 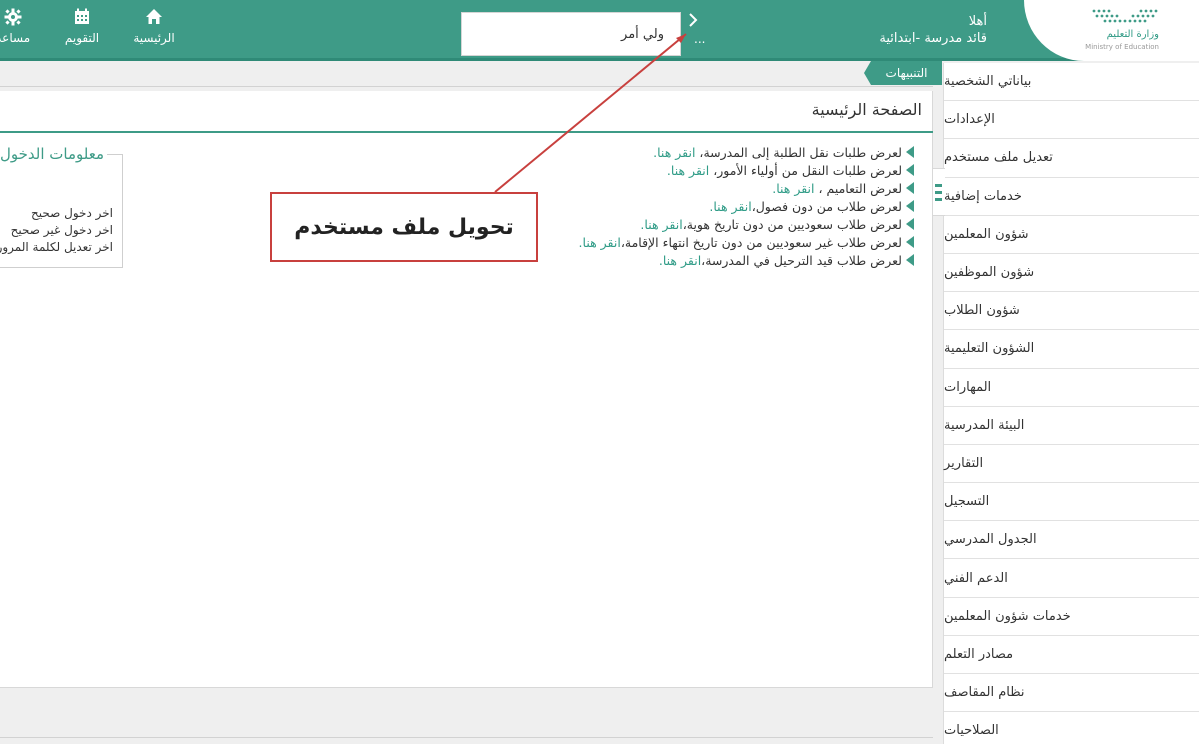 What do you see at coordinates (983, 196) in the screenshot?
I see `sidebar-item-label: خدمات إضافية` at bounding box center [983, 196].